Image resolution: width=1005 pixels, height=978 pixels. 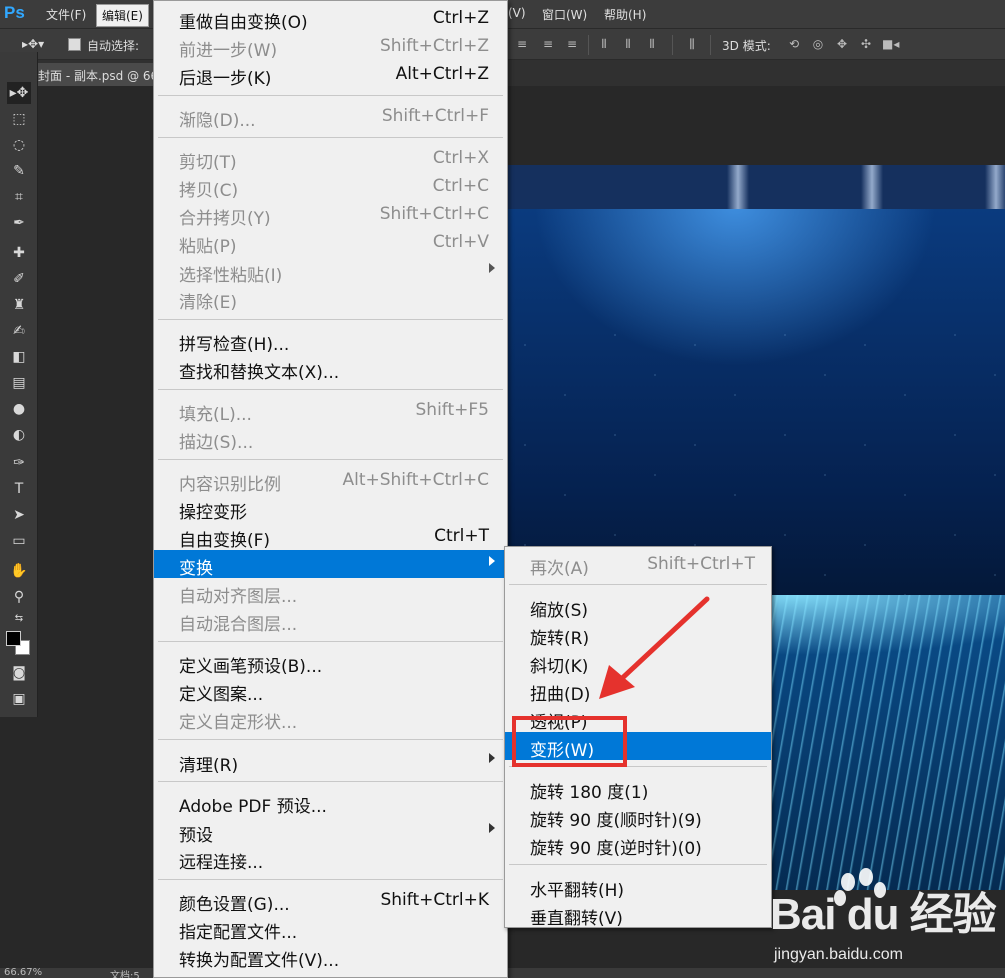 What do you see at coordinates (548, 44) in the screenshot?
I see `align-vcenter-icon: ≡` at bounding box center [548, 44].